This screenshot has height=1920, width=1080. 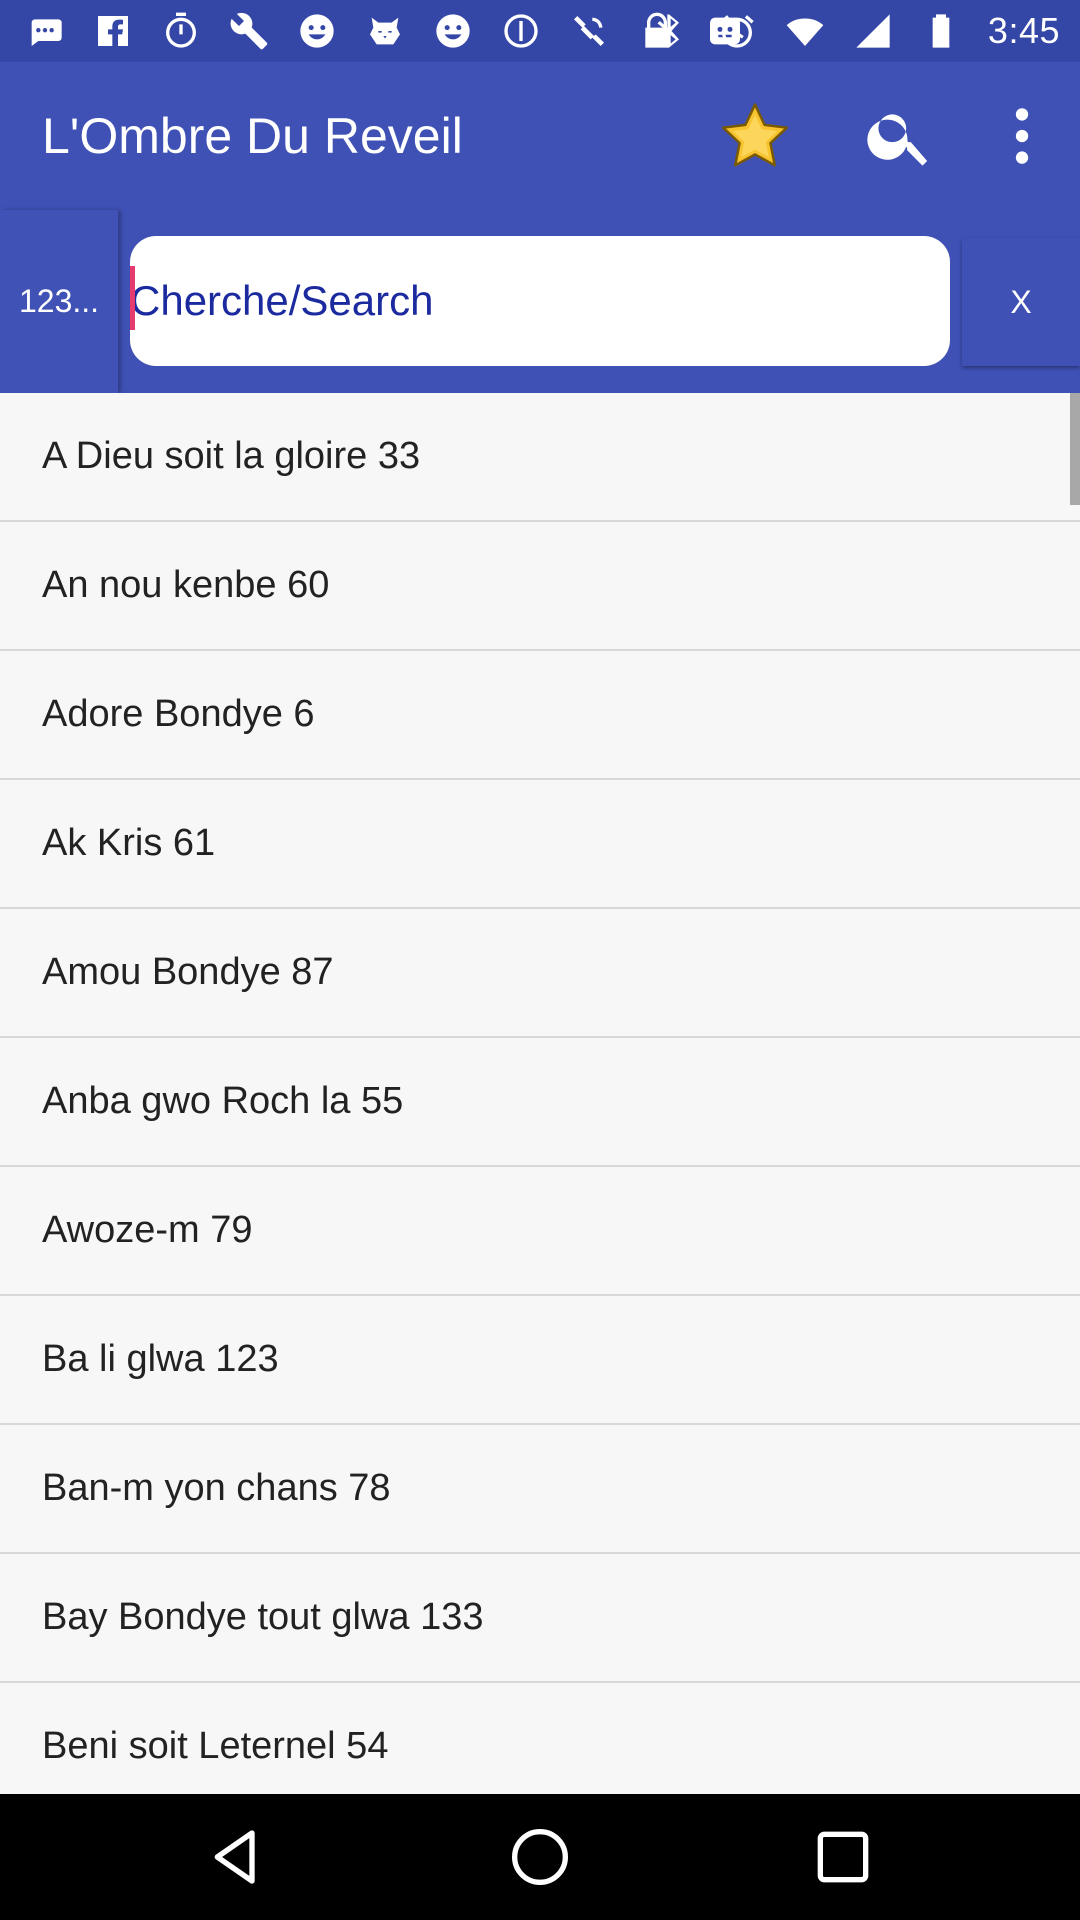 What do you see at coordinates (252, 136) in the screenshot?
I see `app-title: L'Ombre Du Reveil` at bounding box center [252, 136].